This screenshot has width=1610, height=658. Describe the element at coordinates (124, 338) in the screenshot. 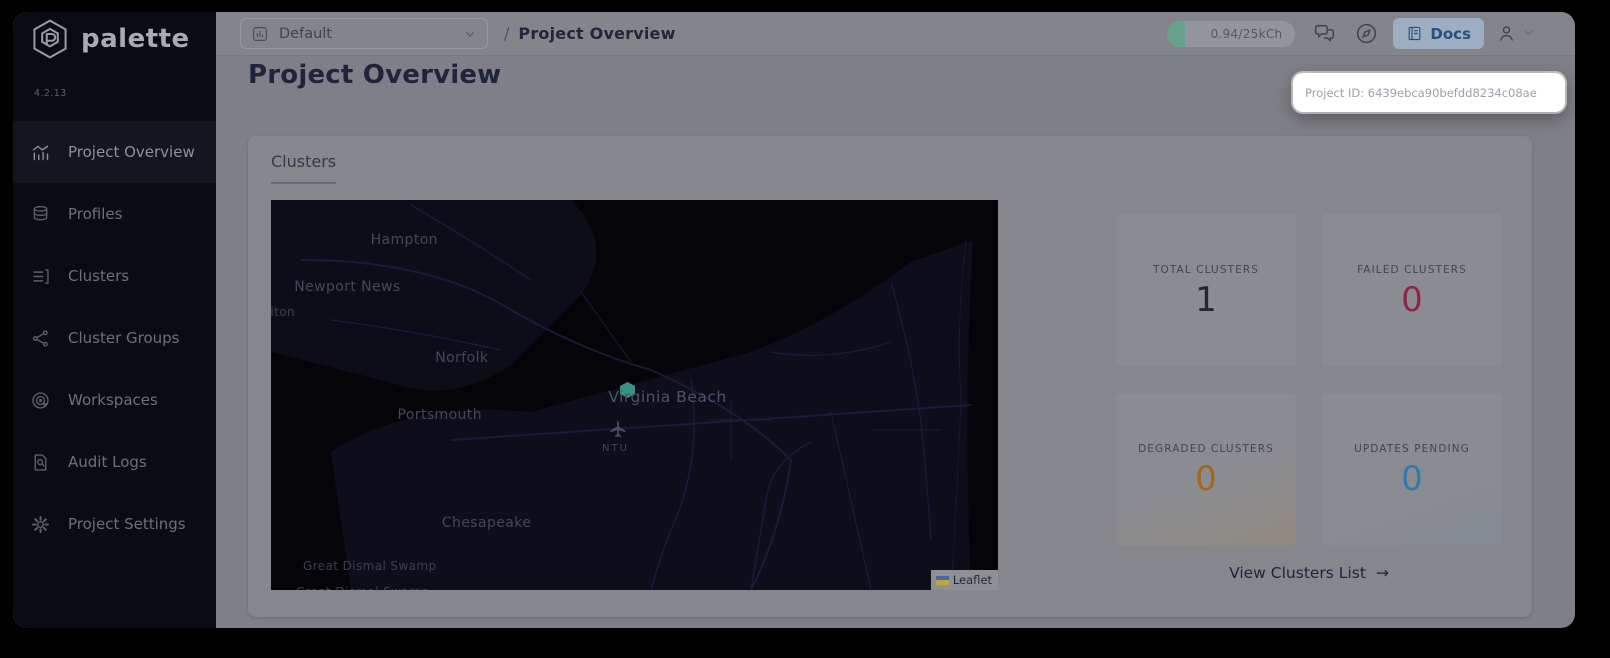

I see `sidebar-item-label: Cluster Groups` at that location.